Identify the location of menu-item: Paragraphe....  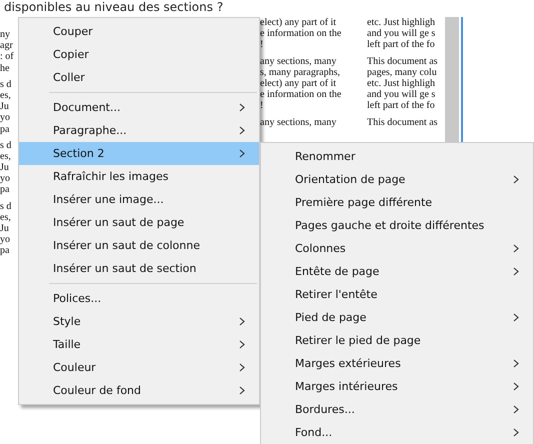
(139, 130).